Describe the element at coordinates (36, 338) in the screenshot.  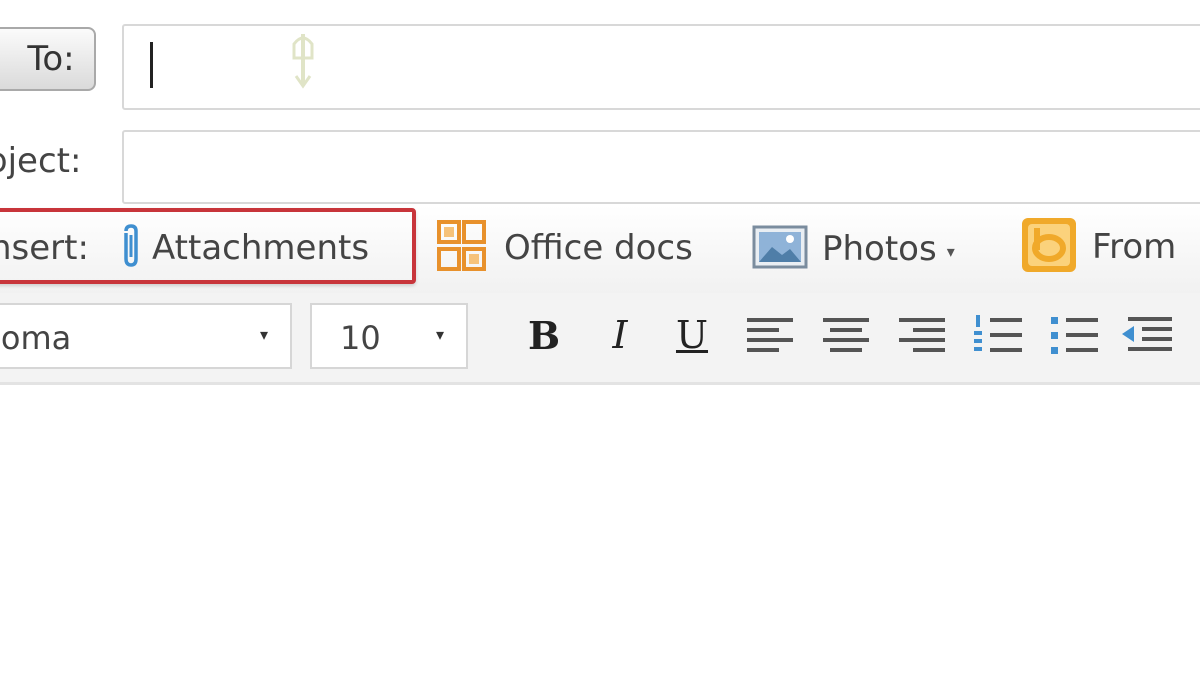
I see `font-family-value: ioma` at that location.